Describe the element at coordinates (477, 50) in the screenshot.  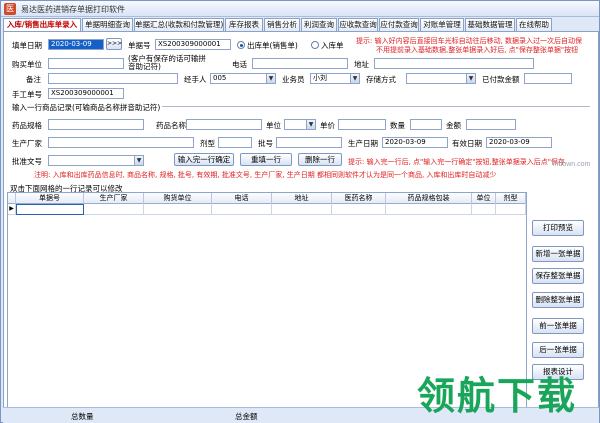
I see `top-hint-line2: 不用提前录入基础数据,整张单据录入好后, 点"保存整张单据"按钮` at that location.